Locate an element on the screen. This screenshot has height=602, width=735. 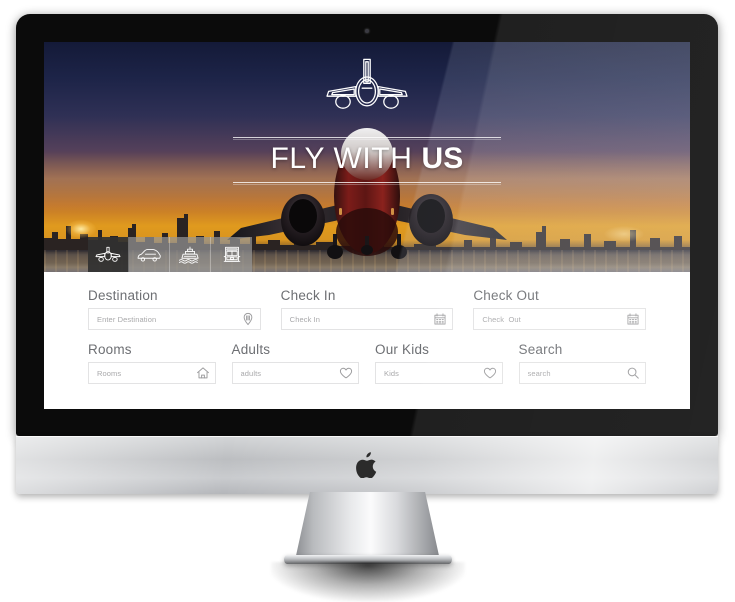
tab-cruises is located at coordinates (190, 254).